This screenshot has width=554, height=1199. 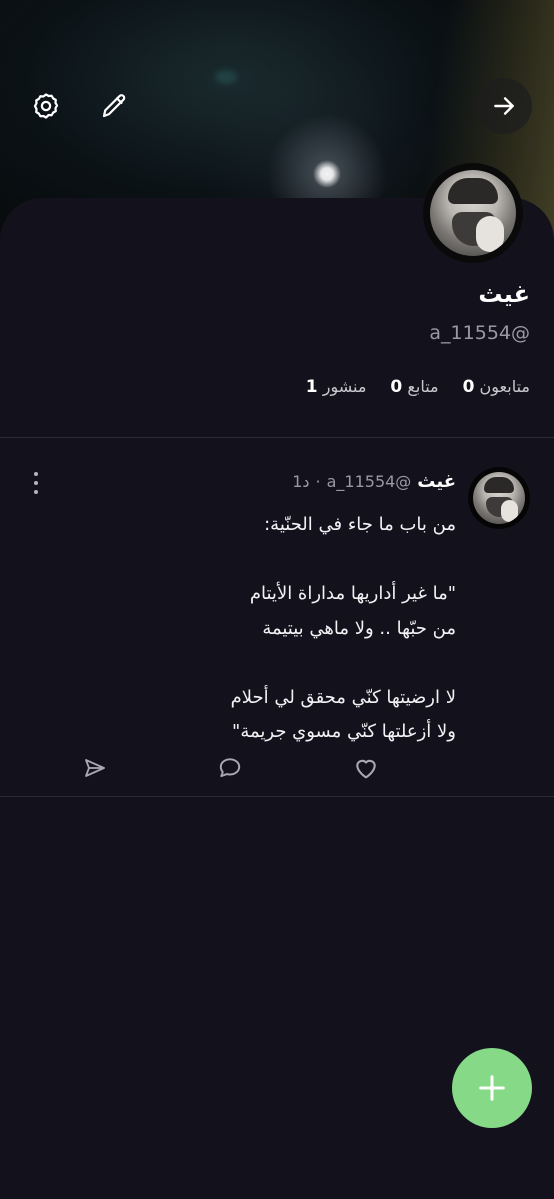 I want to click on profile-stats: 0 متابعون 0 متابع 1 منشور, so click(x=416, y=387).